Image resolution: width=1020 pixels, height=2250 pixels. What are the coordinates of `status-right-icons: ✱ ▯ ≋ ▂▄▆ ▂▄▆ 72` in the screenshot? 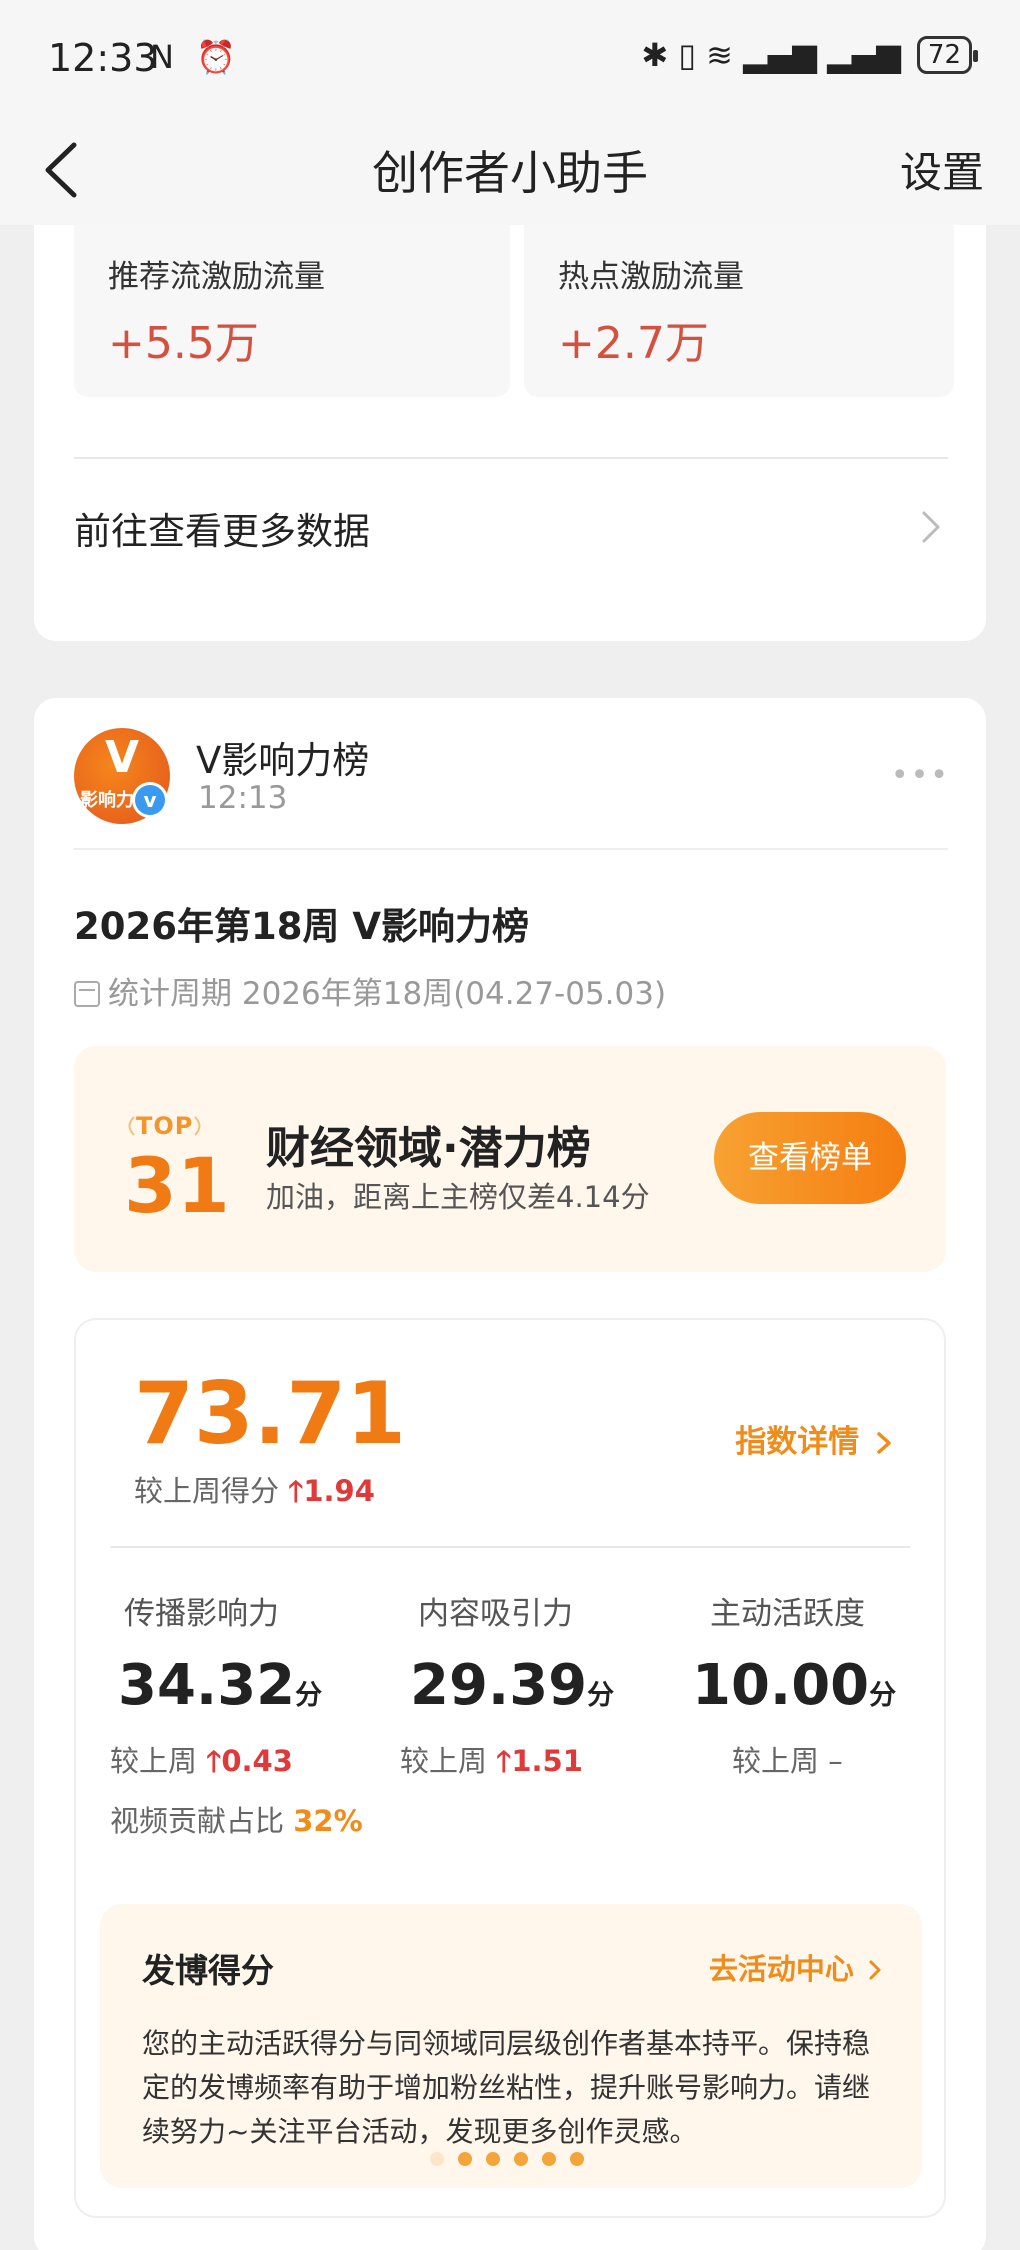 It's located at (810, 55).